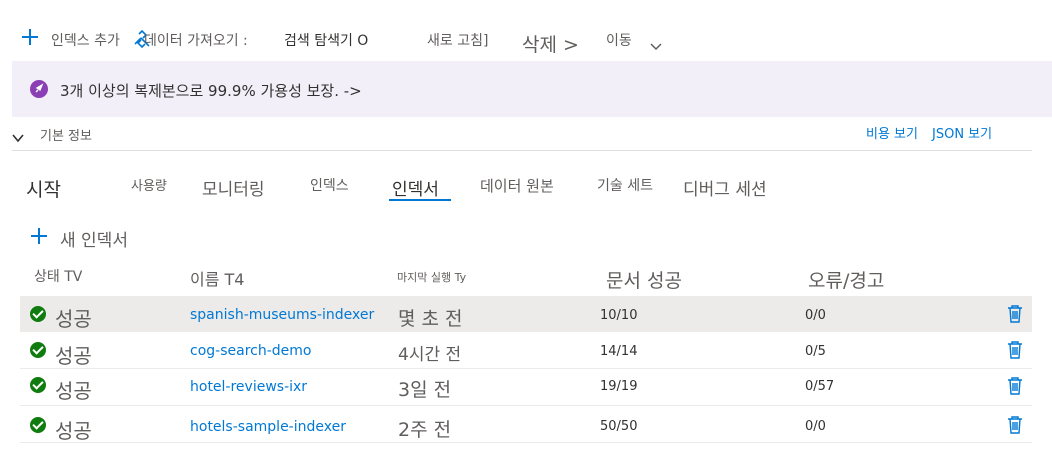 The image size is (1052, 454). What do you see at coordinates (517, 185) in the screenshot?
I see `tab-data-sources: 데이터 원본` at bounding box center [517, 185].